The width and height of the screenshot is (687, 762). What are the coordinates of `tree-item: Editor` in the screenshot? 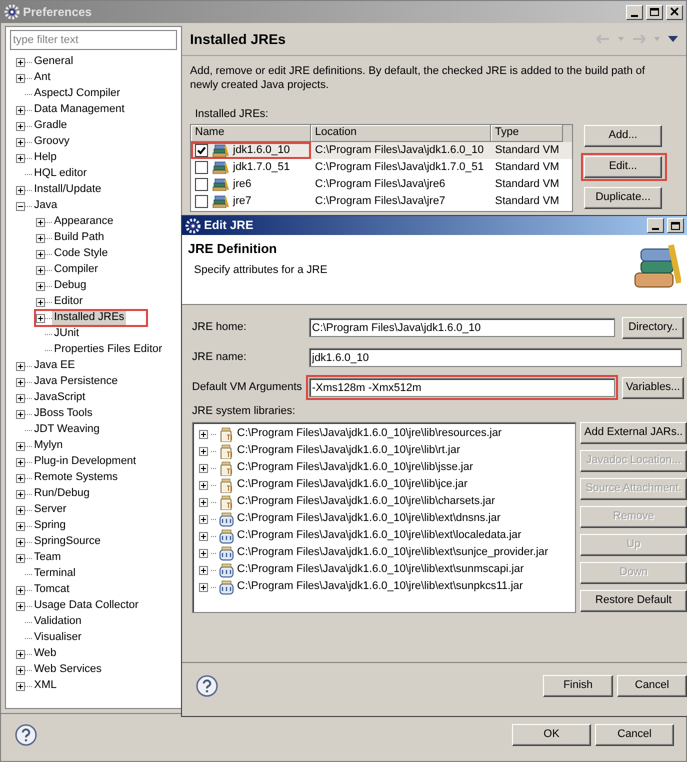 It's located at (68, 302).